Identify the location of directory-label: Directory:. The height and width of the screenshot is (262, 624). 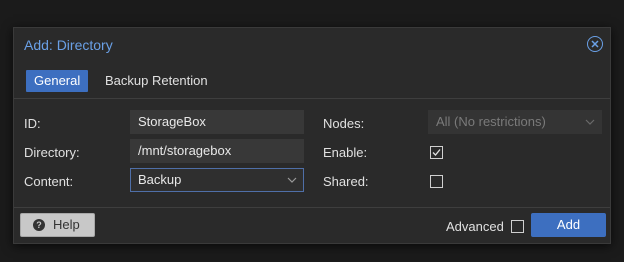
(52, 152).